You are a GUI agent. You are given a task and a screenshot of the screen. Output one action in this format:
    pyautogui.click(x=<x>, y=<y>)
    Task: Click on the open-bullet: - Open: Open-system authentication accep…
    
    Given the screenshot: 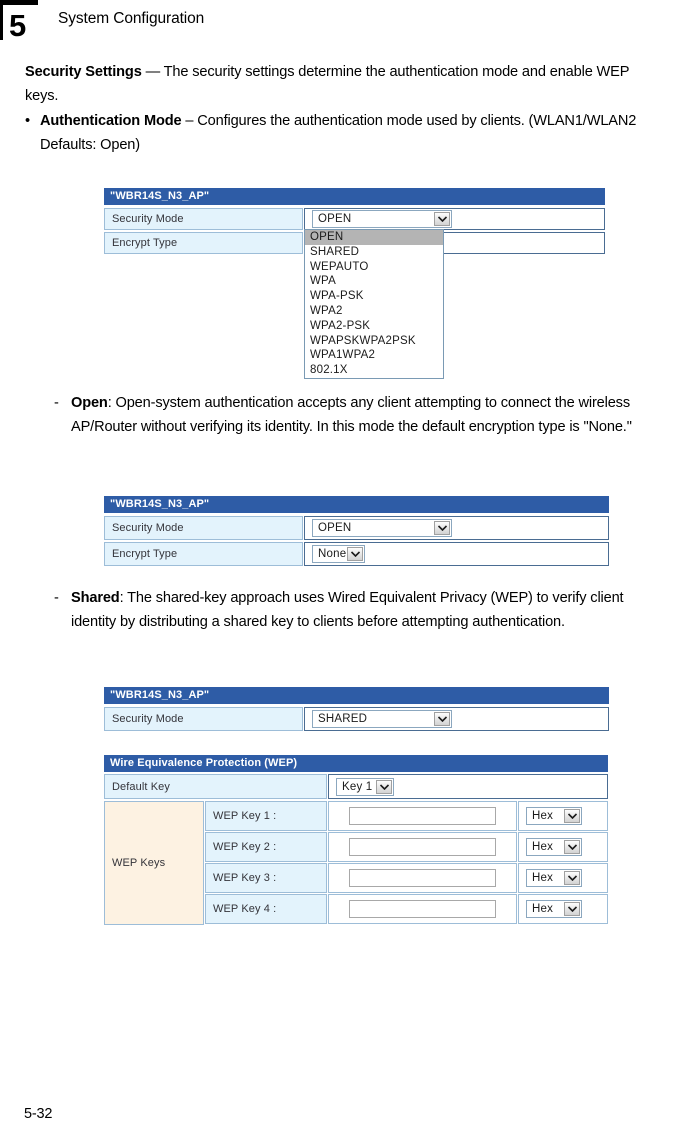 What is the action you would take?
    pyautogui.click(x=364, y=415)
    